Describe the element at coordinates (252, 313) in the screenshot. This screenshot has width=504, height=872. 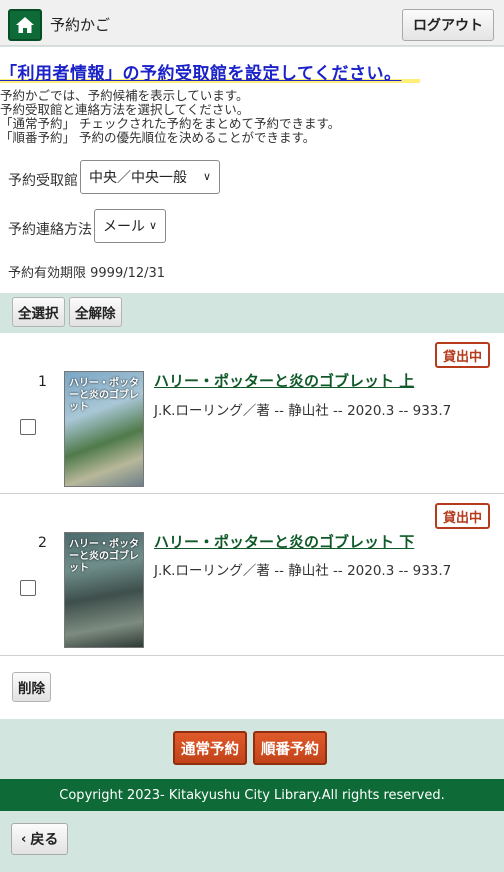
I see `selection-bar: 全選択 全解除` at that location.